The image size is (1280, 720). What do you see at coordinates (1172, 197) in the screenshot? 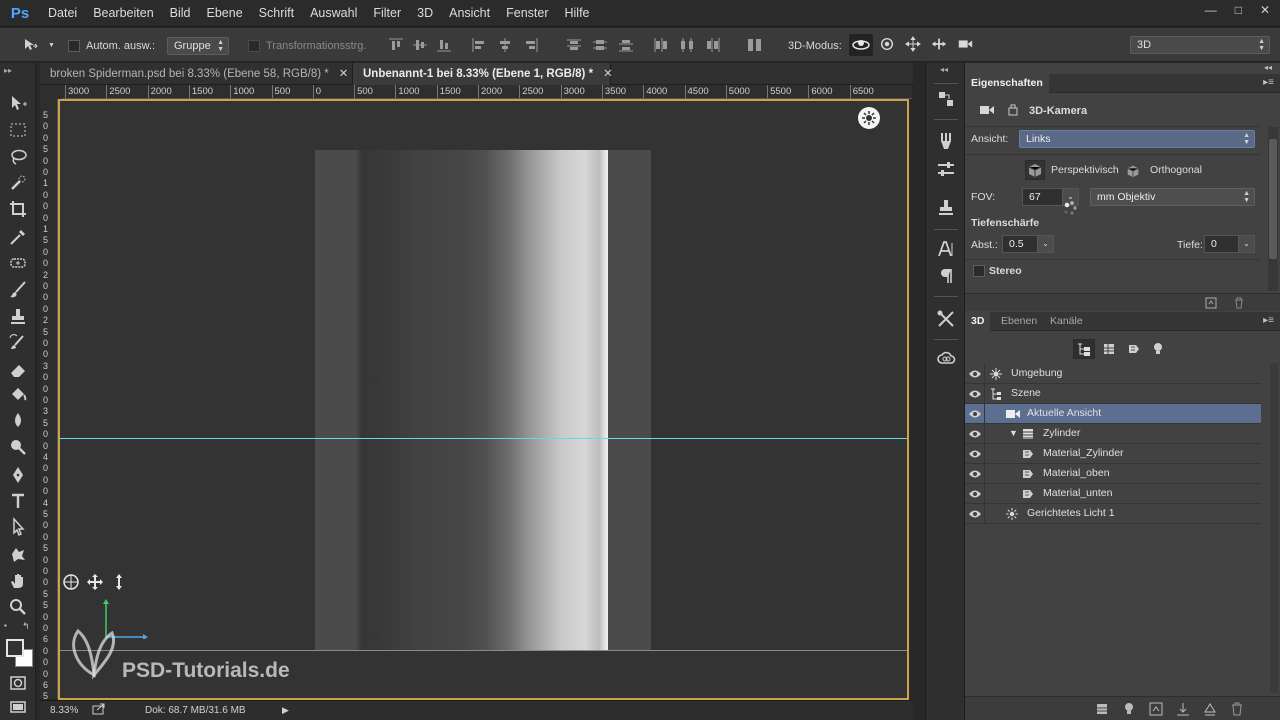
I see `fov-unit-dropdown: mm Objektiv ▲ ▼` at bounding box center [1172, 197].